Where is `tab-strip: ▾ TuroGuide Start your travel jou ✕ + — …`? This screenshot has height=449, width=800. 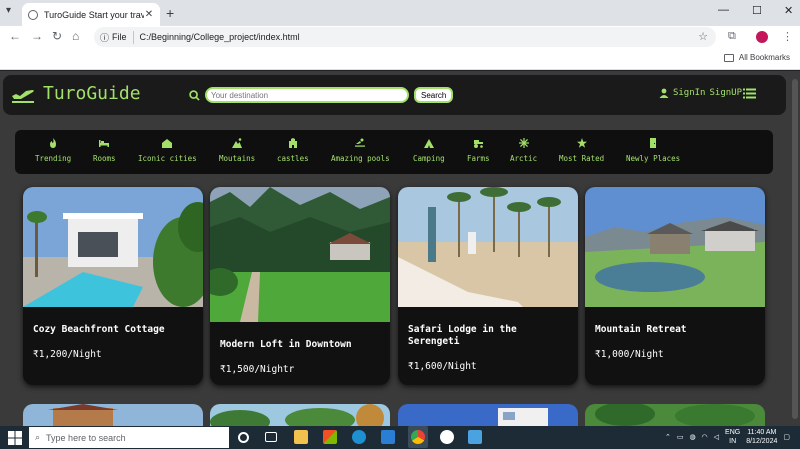
tab-strip: ▾ TuroGuide Start your travel jou ✕ + — … is located at coordinates (400, 13).